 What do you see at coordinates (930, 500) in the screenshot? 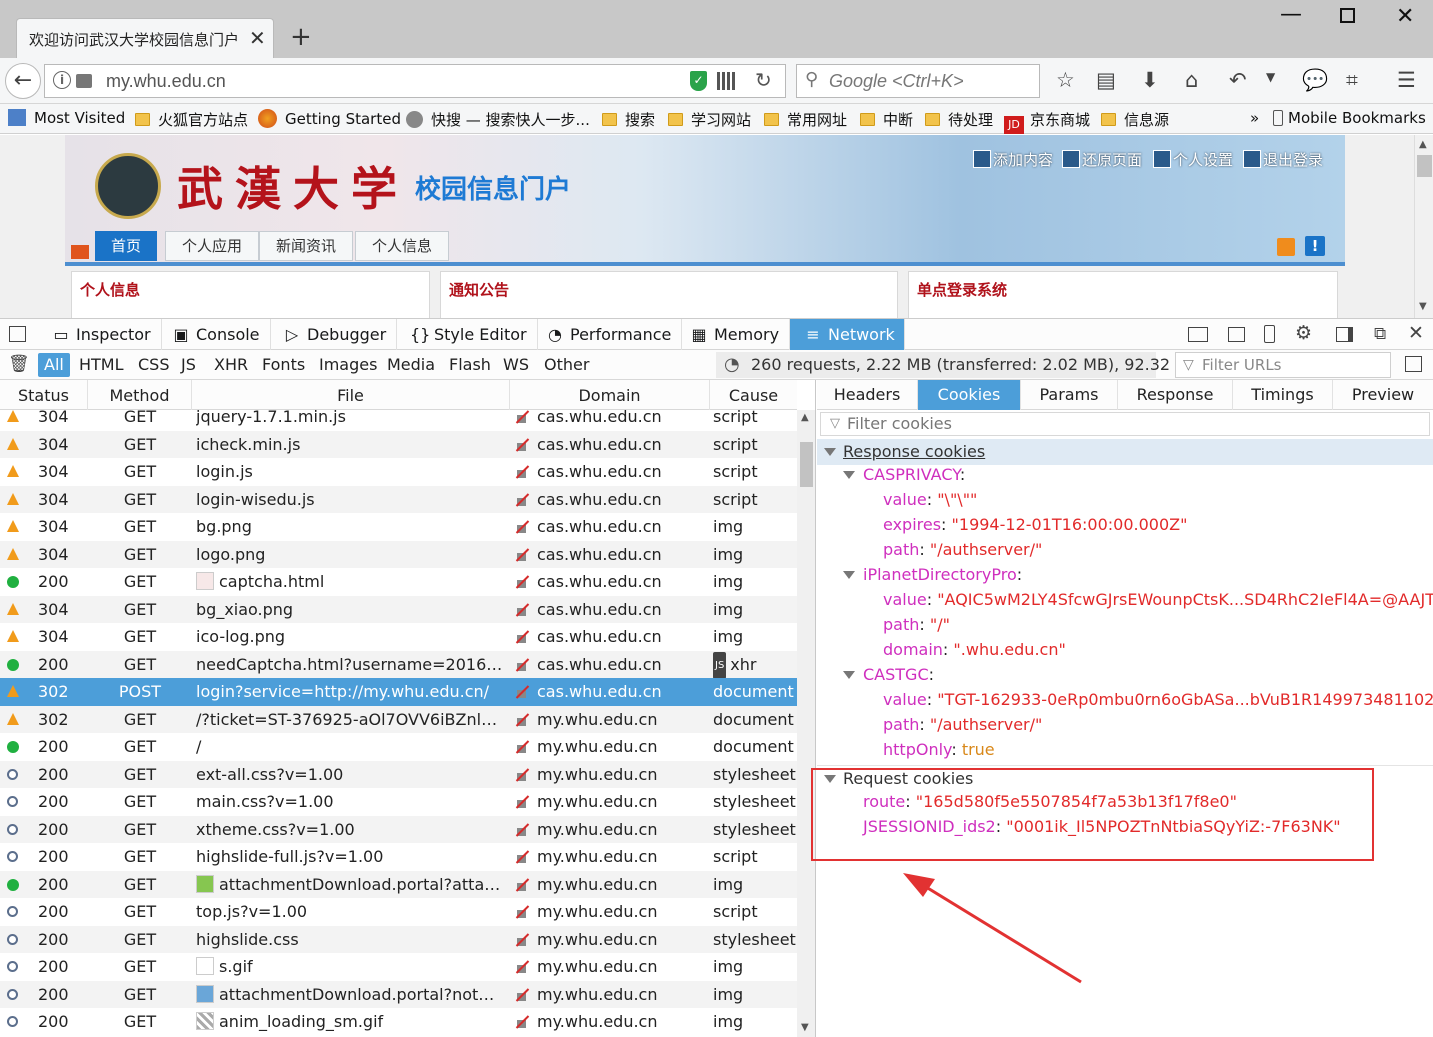
I see `cookie-field: value: "\"\""` at bounding box center [930, 500].